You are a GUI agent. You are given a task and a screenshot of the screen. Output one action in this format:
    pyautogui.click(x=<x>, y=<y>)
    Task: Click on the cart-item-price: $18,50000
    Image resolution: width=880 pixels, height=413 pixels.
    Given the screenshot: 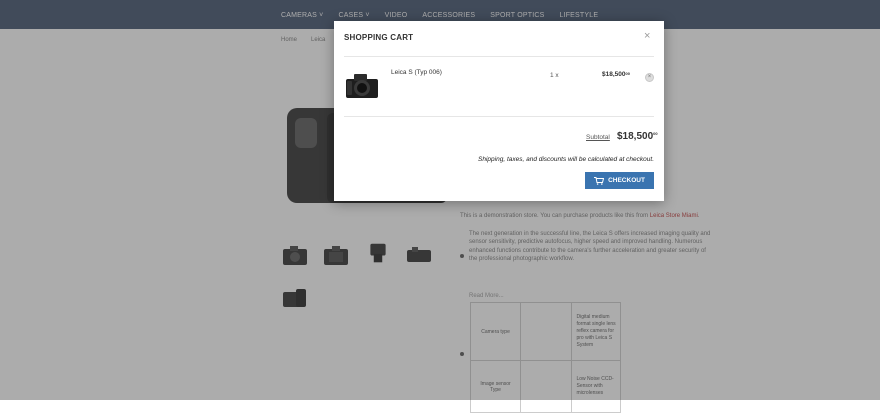 What is the action you would take?
    pyautogui.click(x=616, y=74)
    